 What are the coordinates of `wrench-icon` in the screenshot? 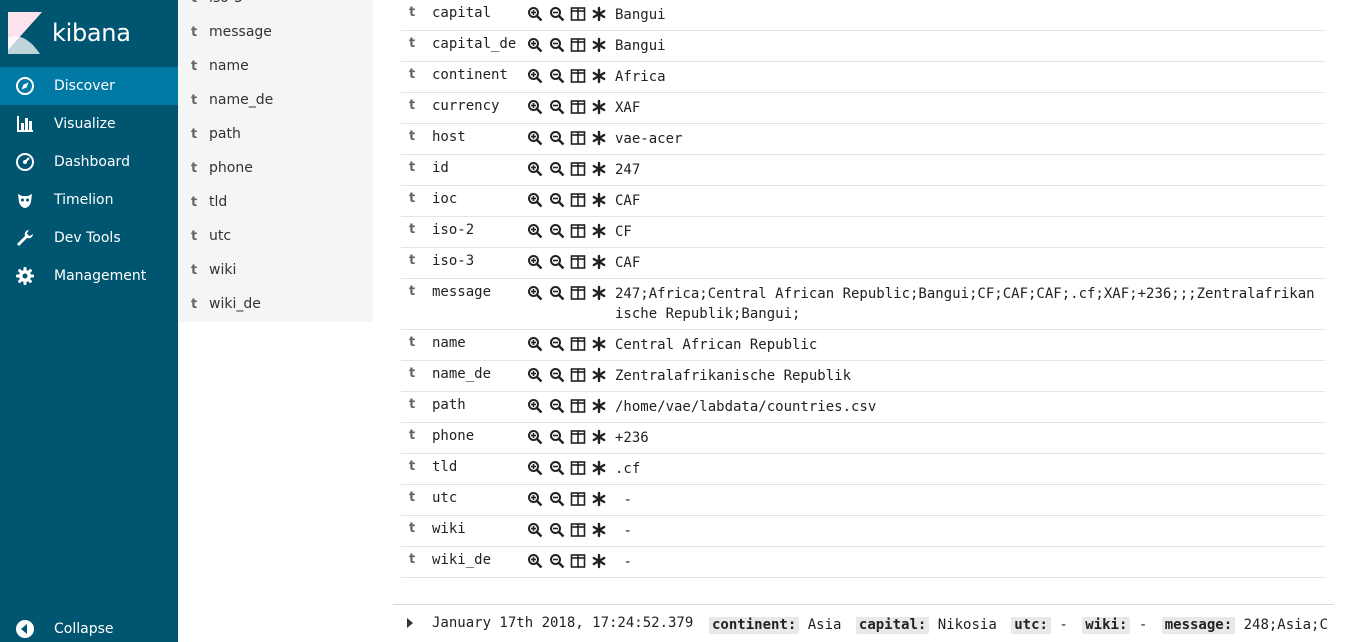 It's located at (25, 238).